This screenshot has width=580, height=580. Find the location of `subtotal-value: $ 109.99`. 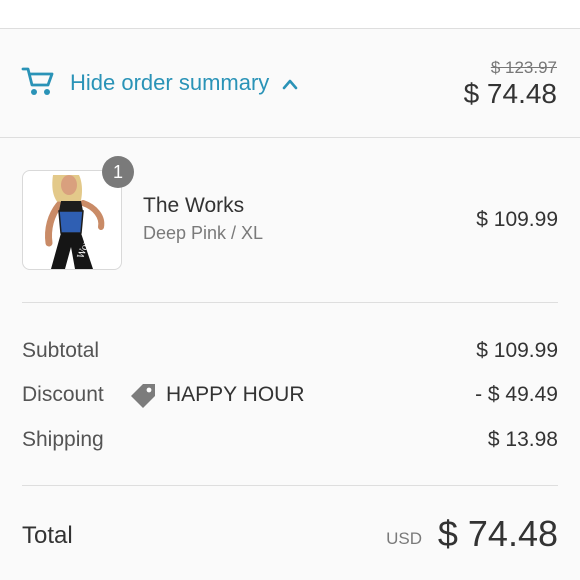

subtotal-value: $ 109.99 is located at coordinates (517, 350).